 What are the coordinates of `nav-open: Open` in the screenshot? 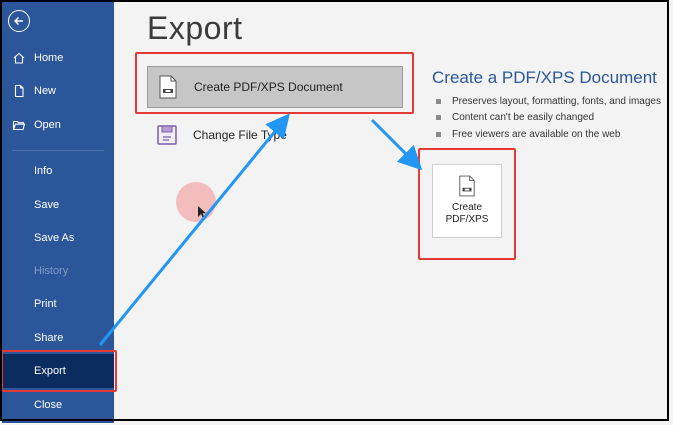 It's located at (58, 125).